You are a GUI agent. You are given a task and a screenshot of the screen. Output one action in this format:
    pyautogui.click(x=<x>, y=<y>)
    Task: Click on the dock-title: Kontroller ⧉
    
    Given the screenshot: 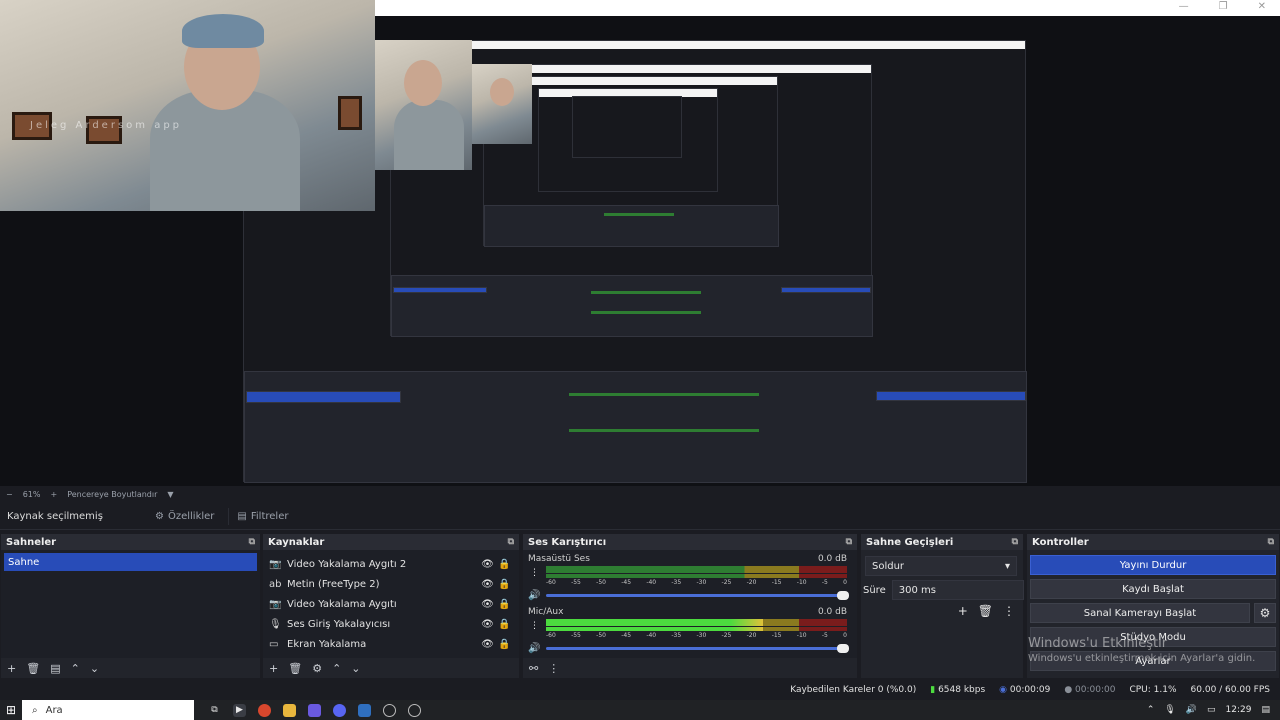 What is the action you would take?
    pyautogui.click(x=1153, y=542)
    